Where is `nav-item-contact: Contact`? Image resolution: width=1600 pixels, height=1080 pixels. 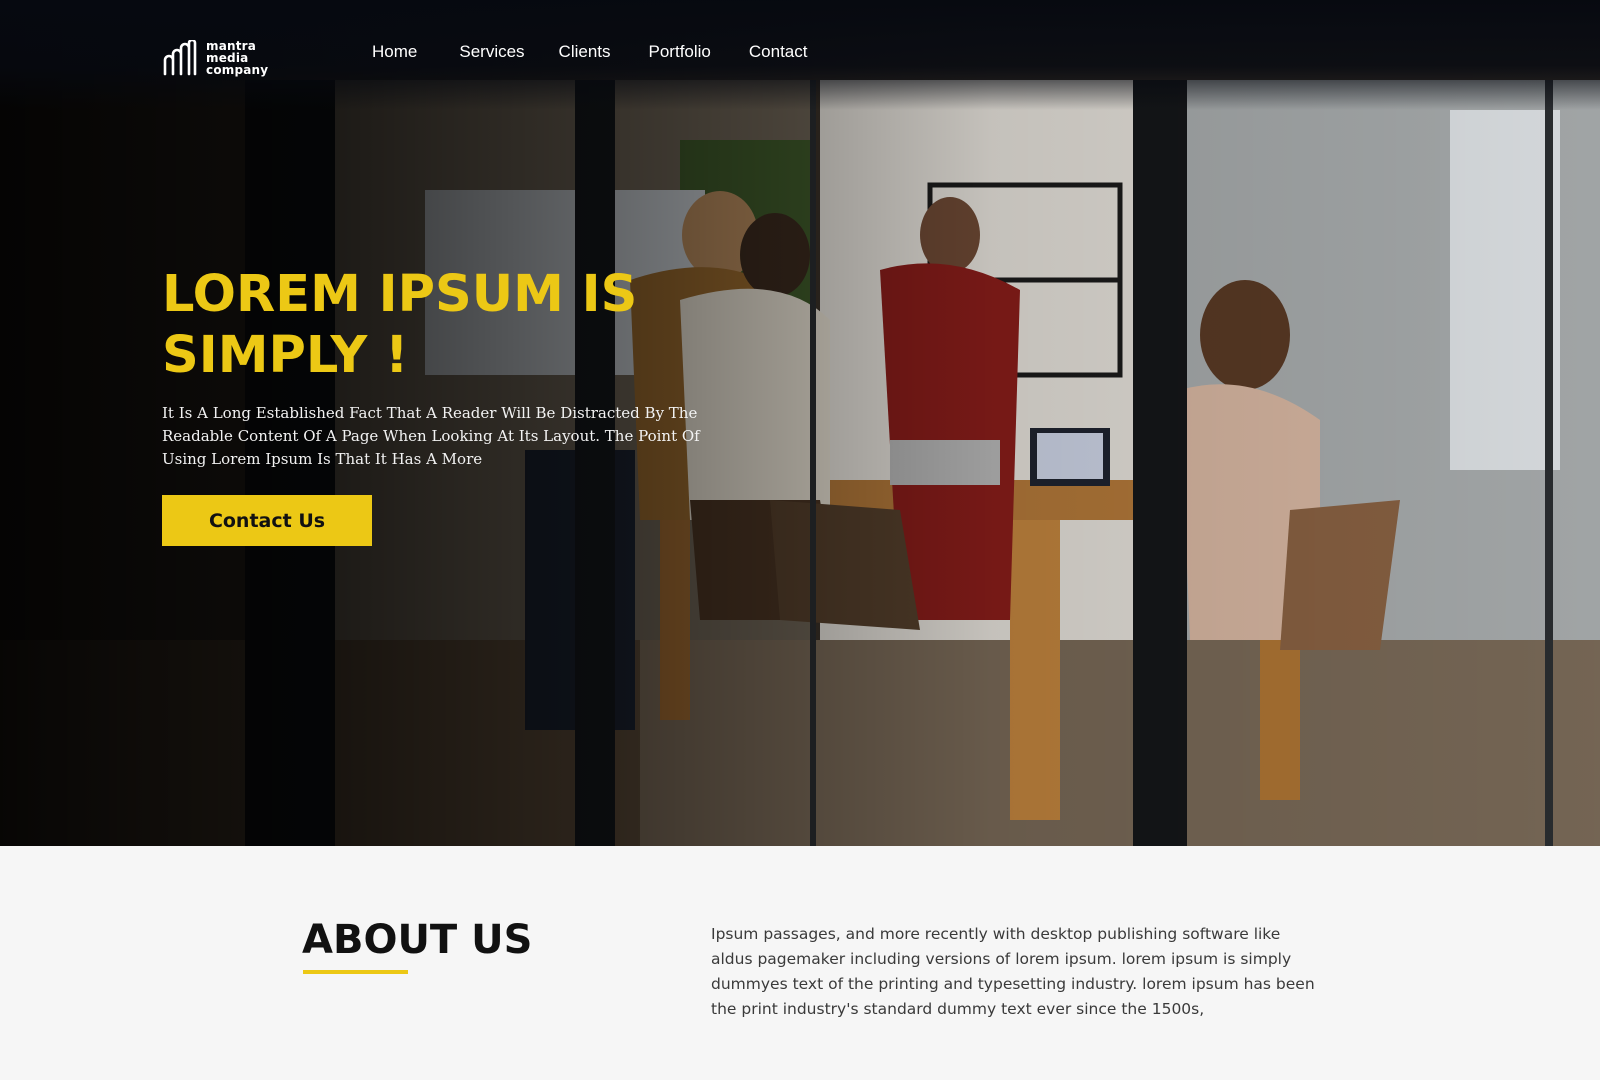 nav-item-contact: Contact is located at coordinates (778, 52).